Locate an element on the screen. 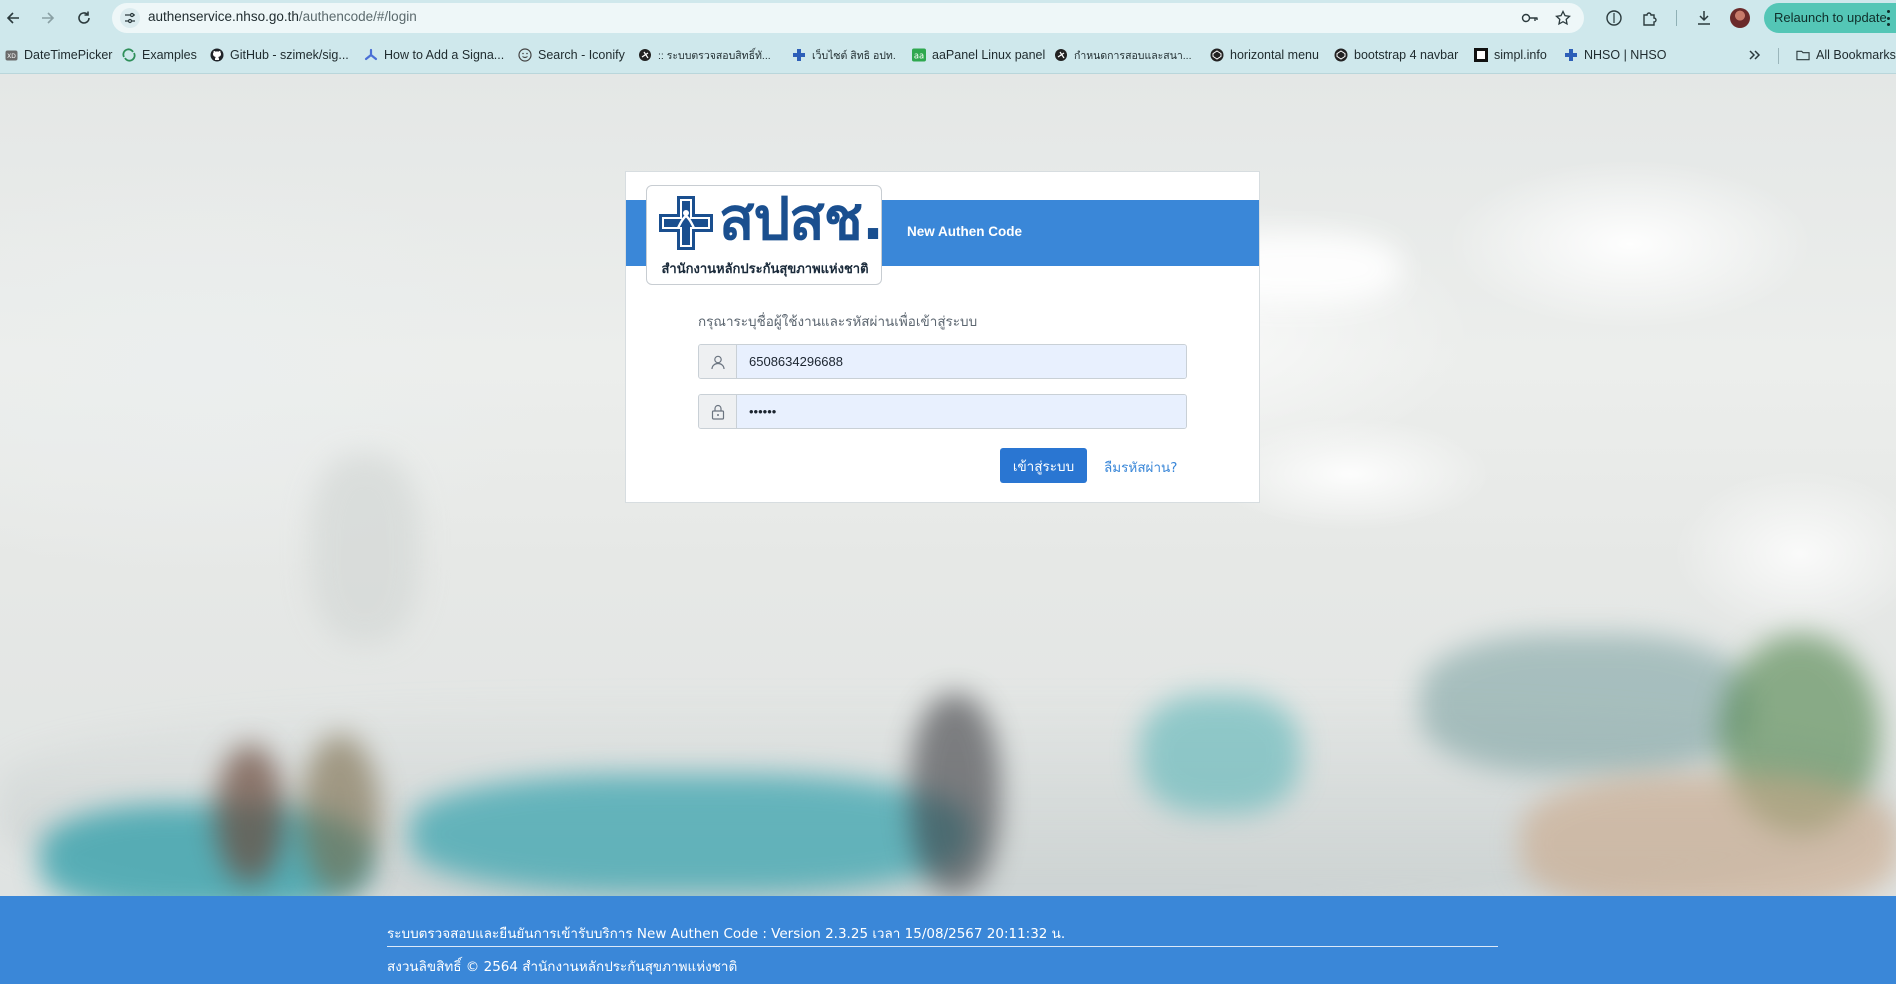  chevron-double-right-icon is located at coordinates (1755, 55).